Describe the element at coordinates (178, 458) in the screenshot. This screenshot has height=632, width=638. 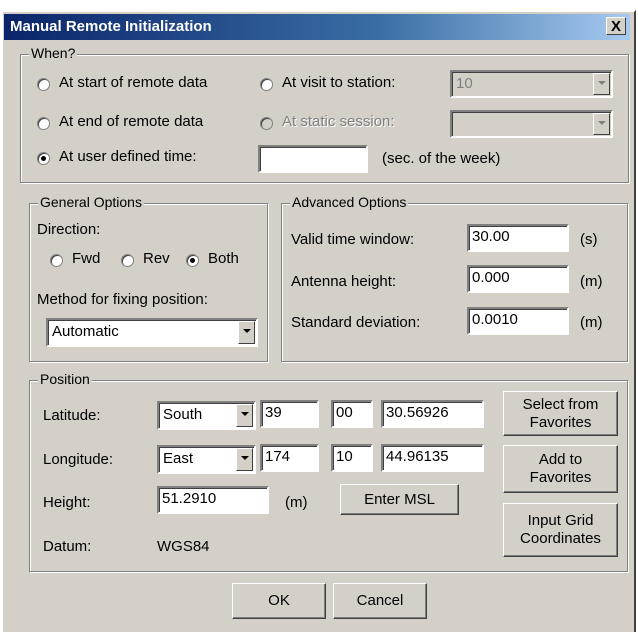
I see `longitude-hemisphere-value: East` at that location.